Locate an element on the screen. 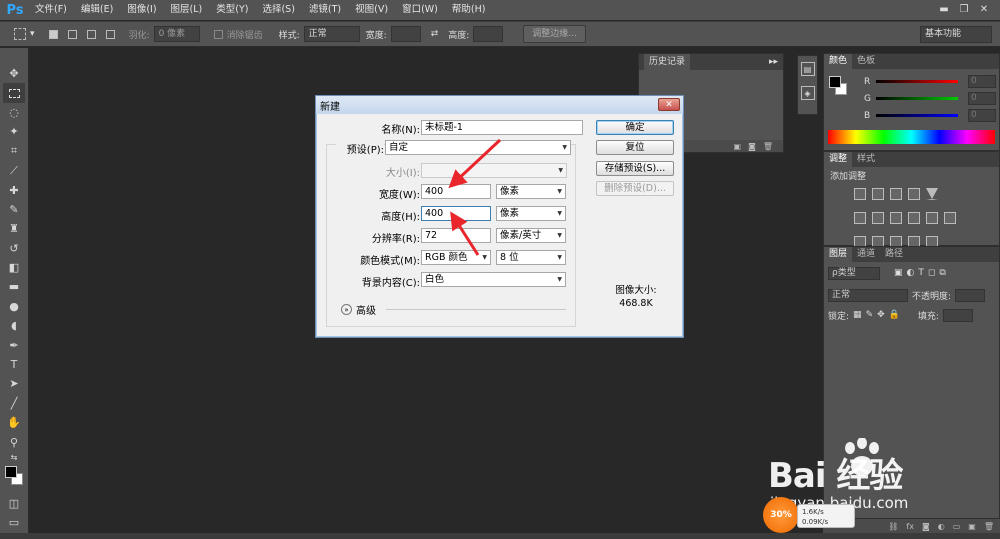  move-tool-icon: ✥ is located at coordinates (14, 73).